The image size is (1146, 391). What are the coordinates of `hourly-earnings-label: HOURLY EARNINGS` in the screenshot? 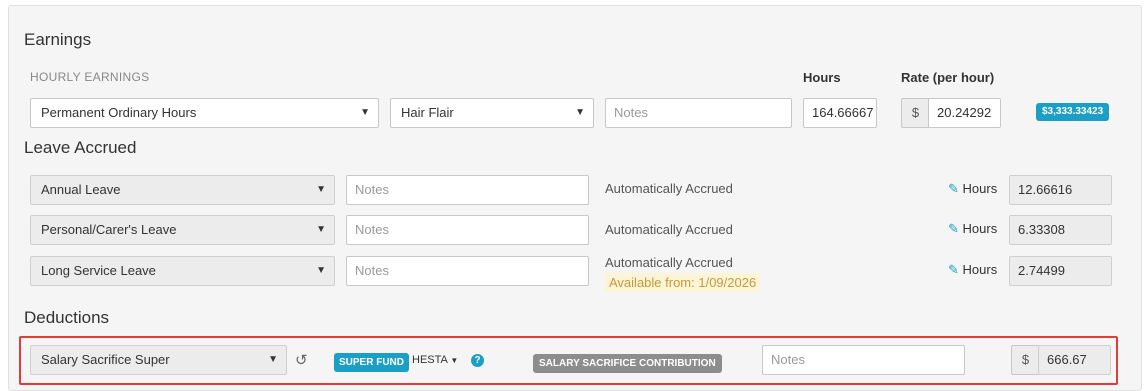 It's located at (90, 77).